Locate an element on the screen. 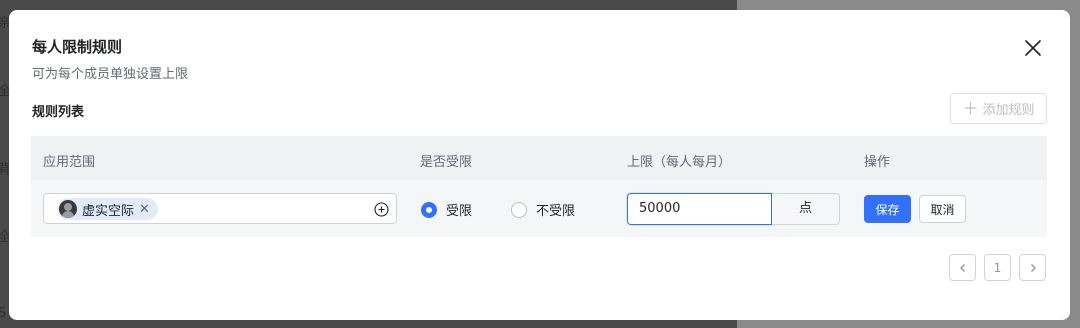 This screenshot has width=1080, height=328. member-tag-label: 虚实空际 is located at coordinates (108, 211).